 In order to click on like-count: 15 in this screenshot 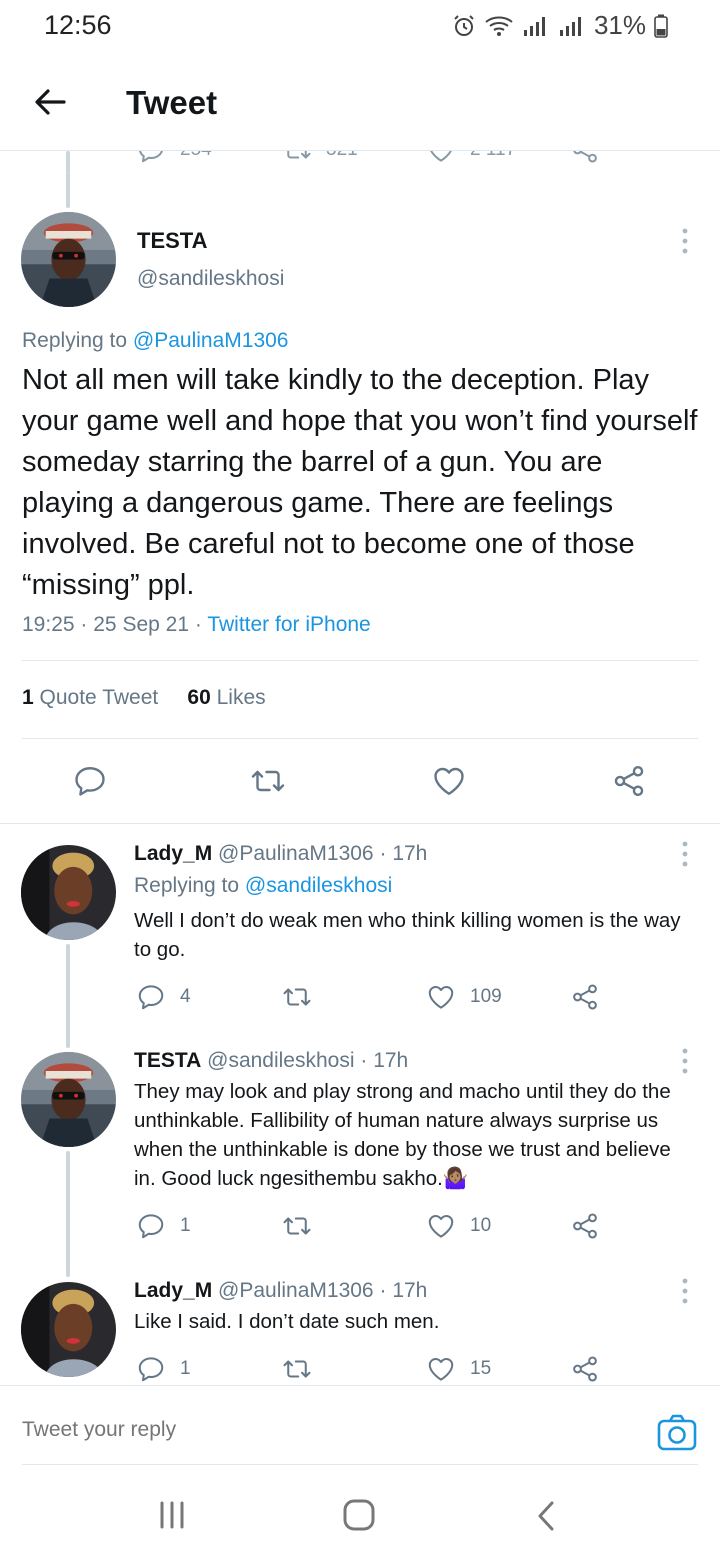, I will do `click(481, 1368)`.